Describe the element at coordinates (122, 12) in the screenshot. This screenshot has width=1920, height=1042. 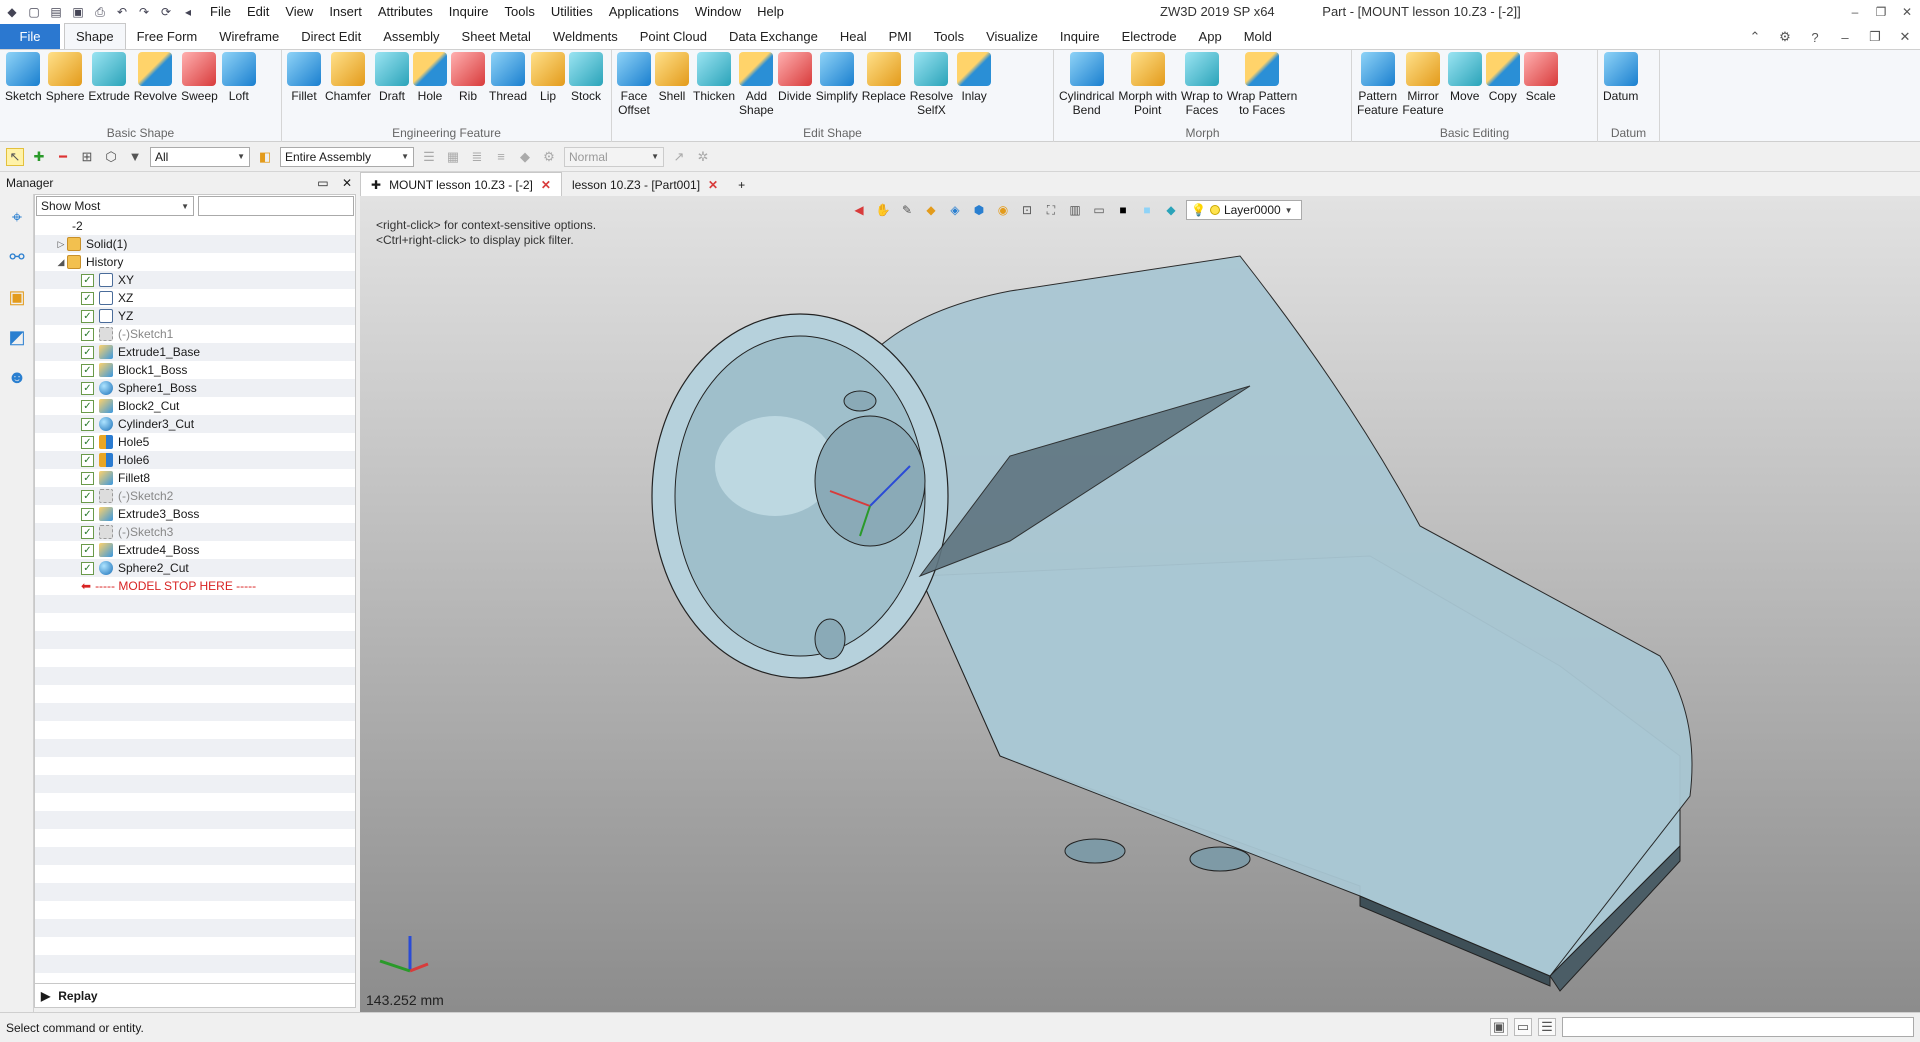
I see `undo-icon: ↶` at that location.